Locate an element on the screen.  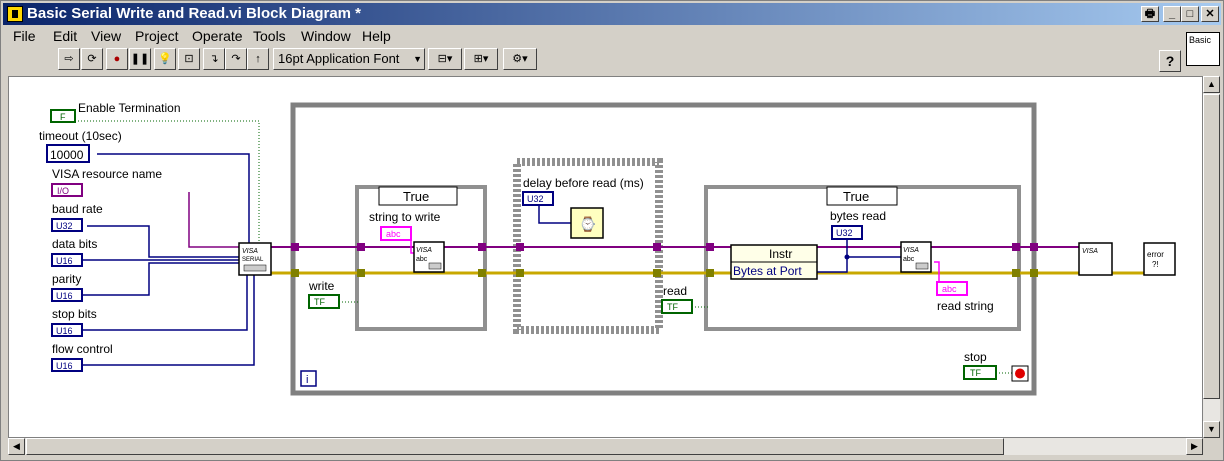
align-objects-icon: ⊟▾ is located at coordinates (445, 59).